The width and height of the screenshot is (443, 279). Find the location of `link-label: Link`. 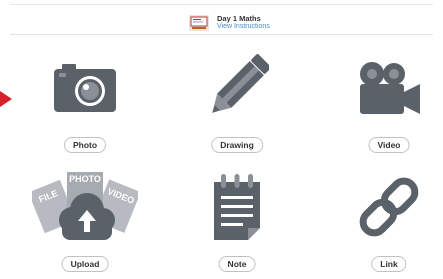

link-label: Link is located at coordinates (389, 264).